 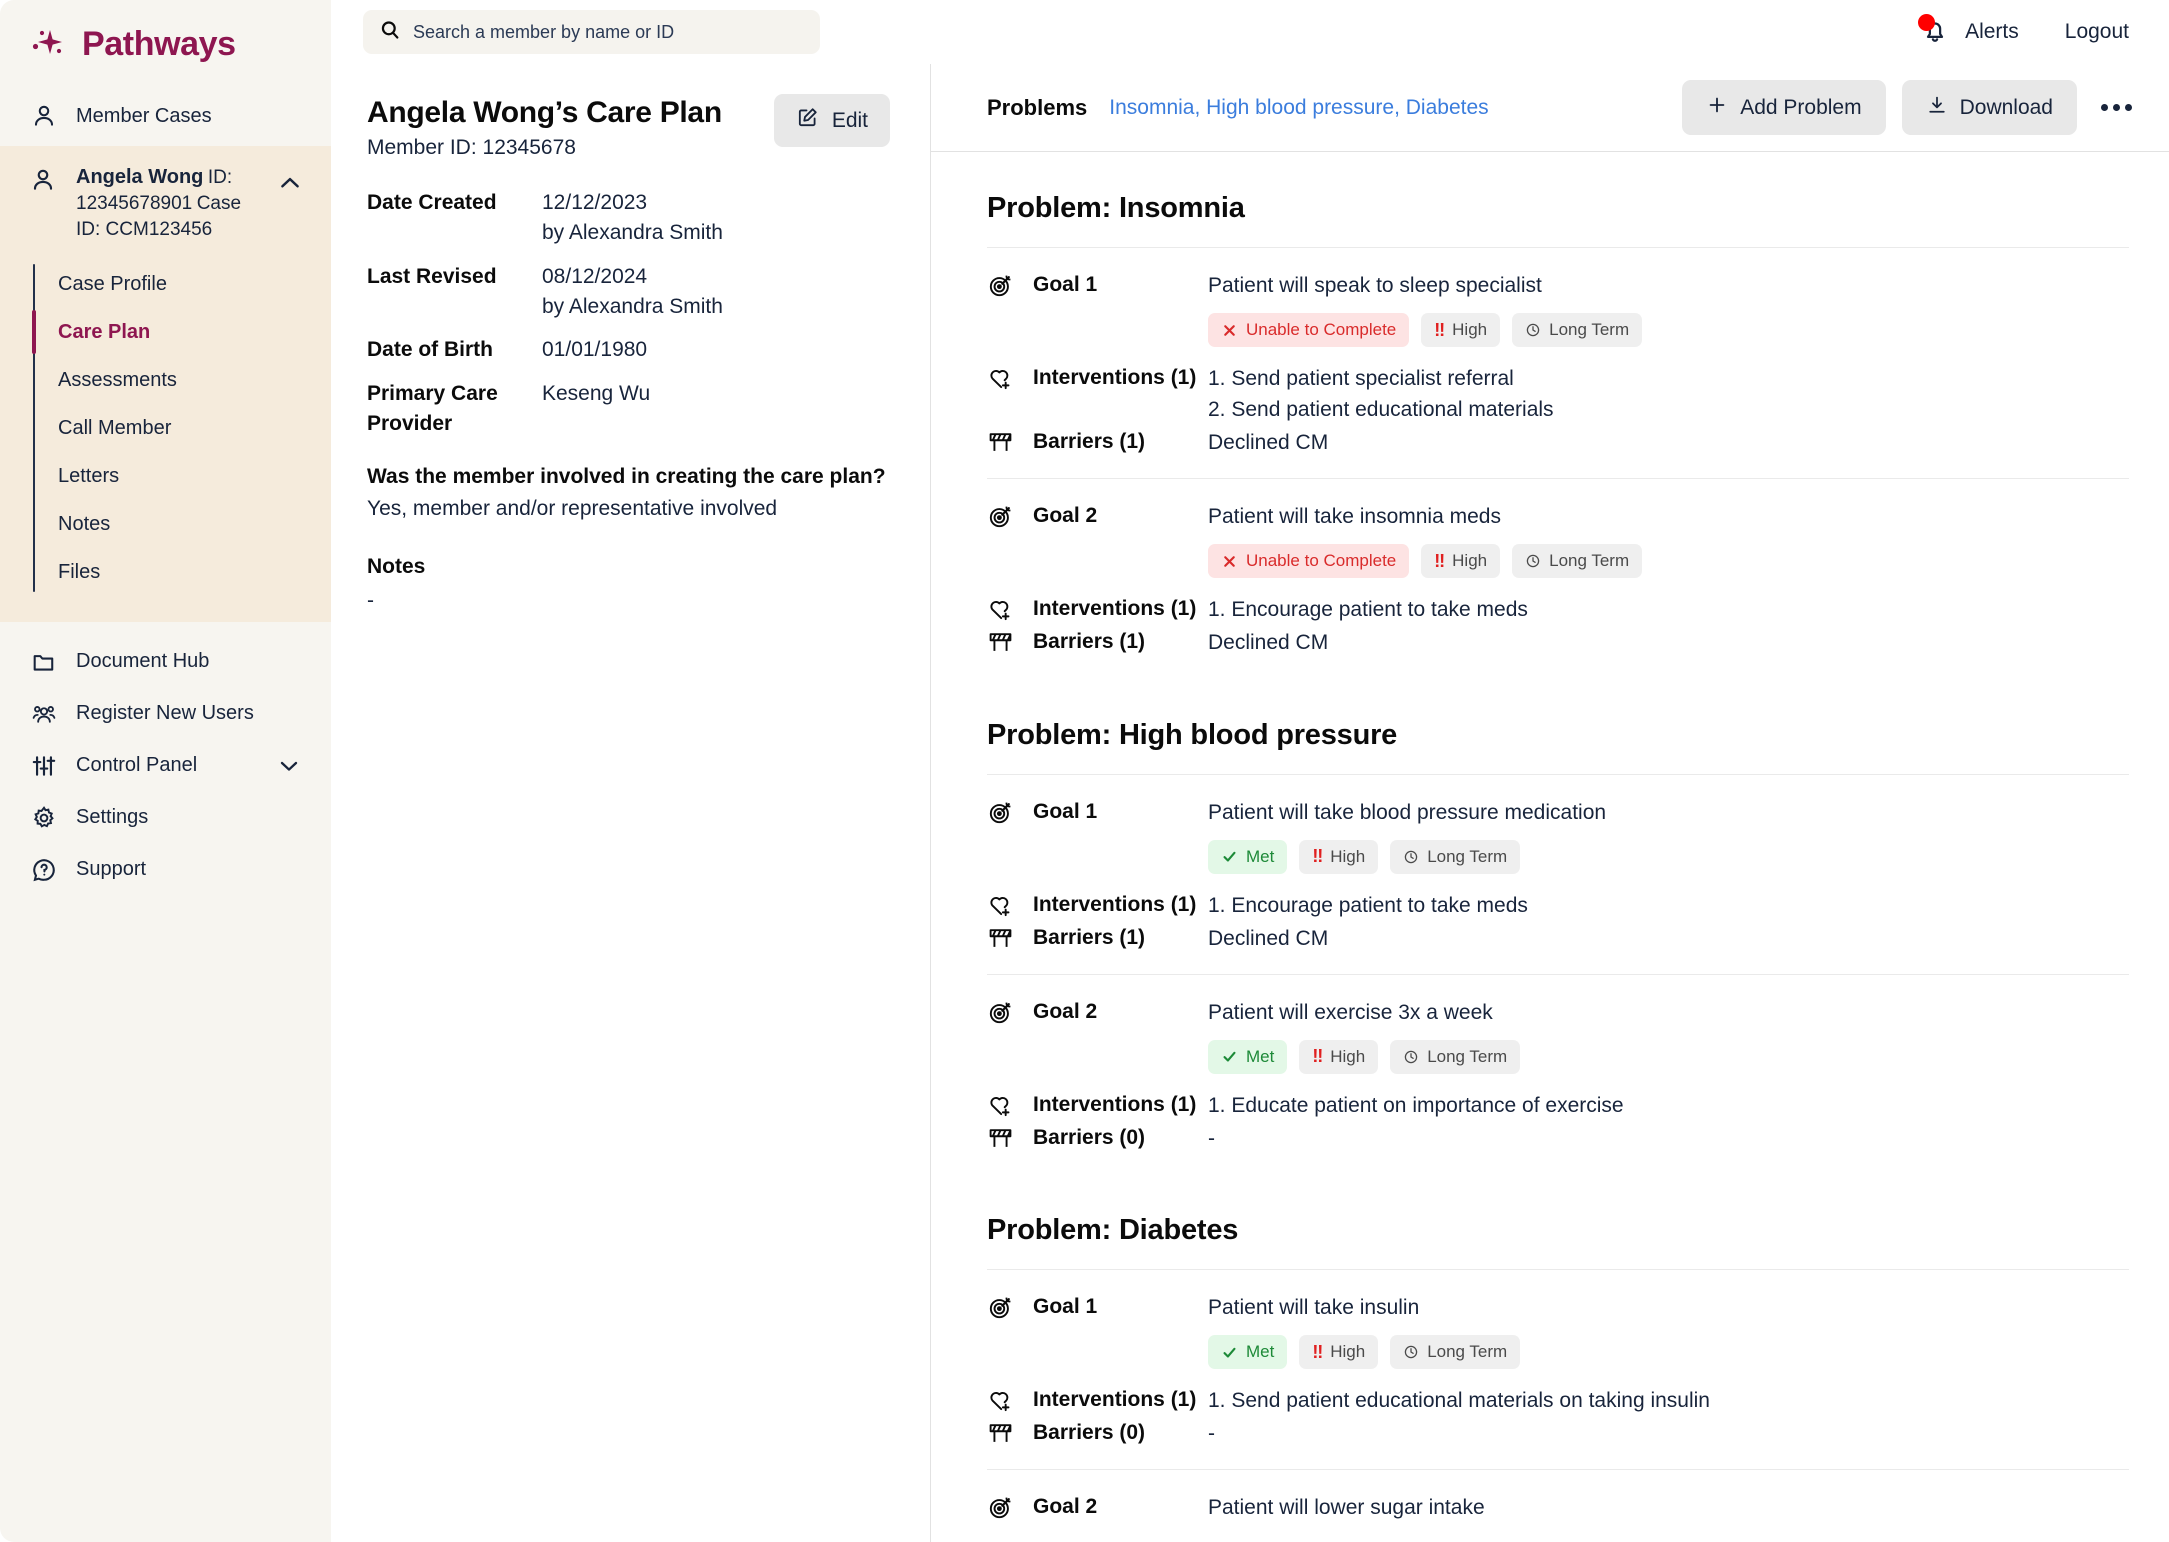 I want to click on sidebar-item-settings: Settings, so click(x=165, y=818).